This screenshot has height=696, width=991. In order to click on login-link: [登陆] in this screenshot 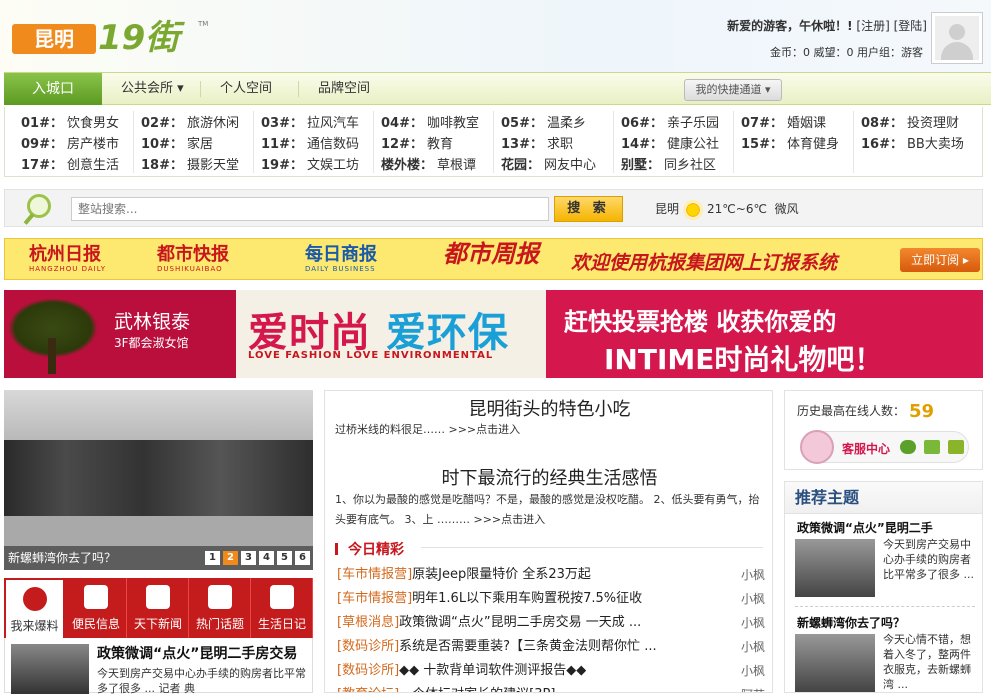, I will do `click(910, 26)`.